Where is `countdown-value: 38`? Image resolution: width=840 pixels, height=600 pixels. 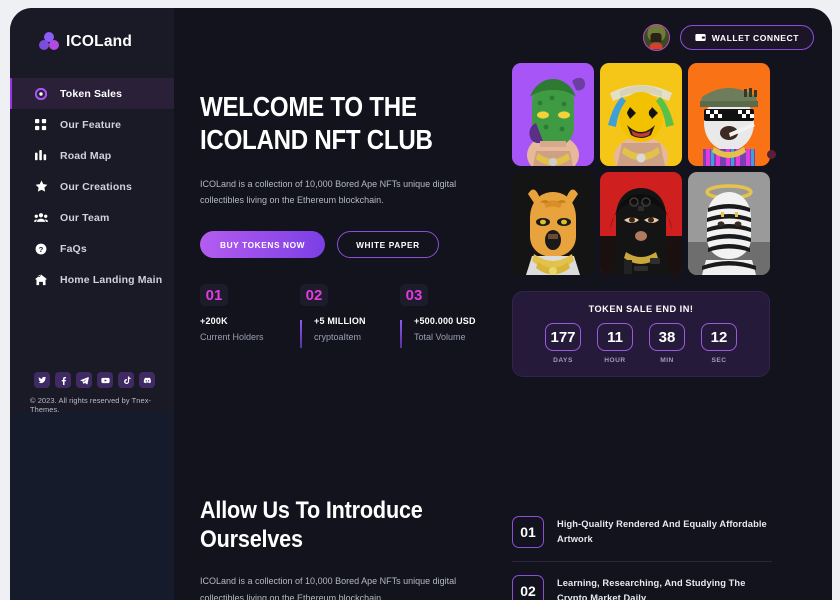
countdown-value: 38 is located at coordinates (667, 337).